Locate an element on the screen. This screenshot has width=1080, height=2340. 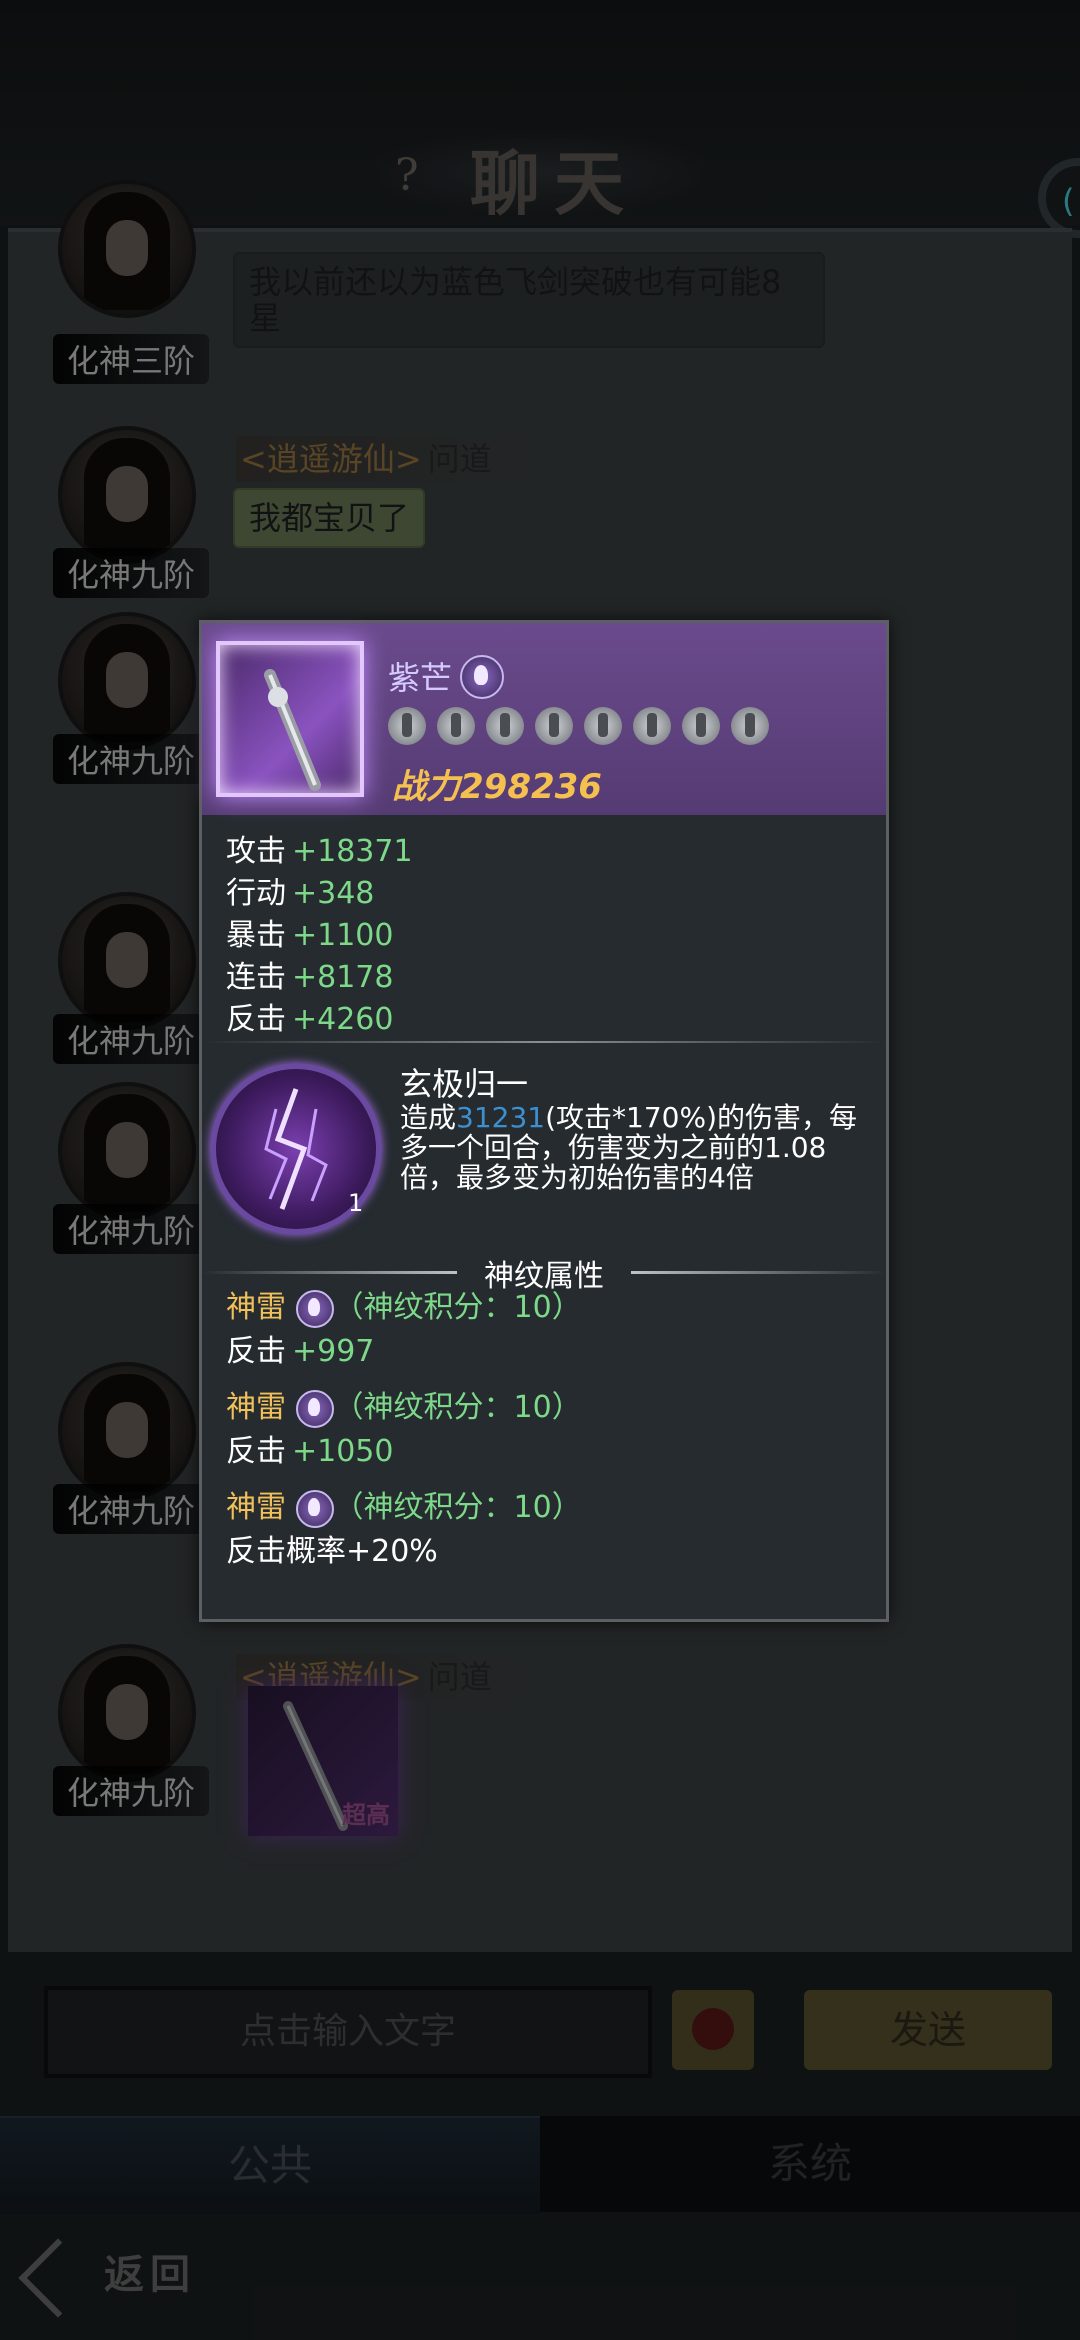
stat-row: 连击 +8178 is located at coordinates (310, 977).